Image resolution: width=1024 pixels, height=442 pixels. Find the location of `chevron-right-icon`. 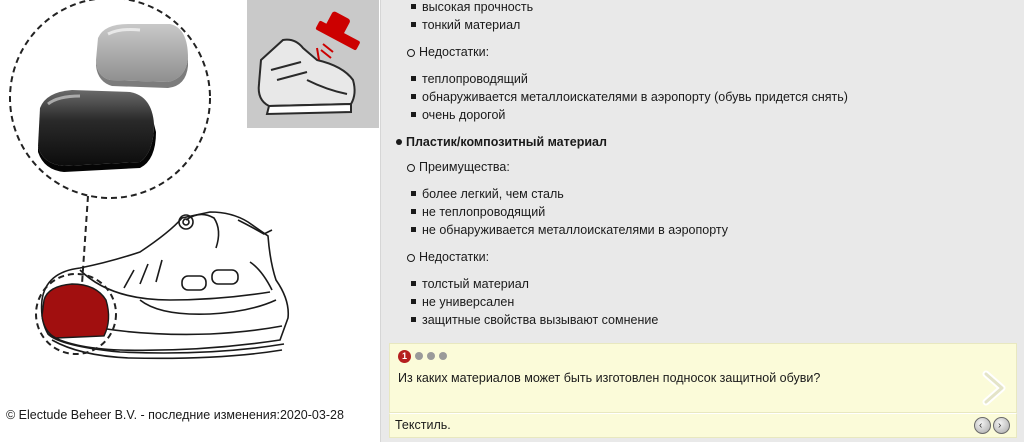

chevron-right-icon is located at coordinates (994, 388).